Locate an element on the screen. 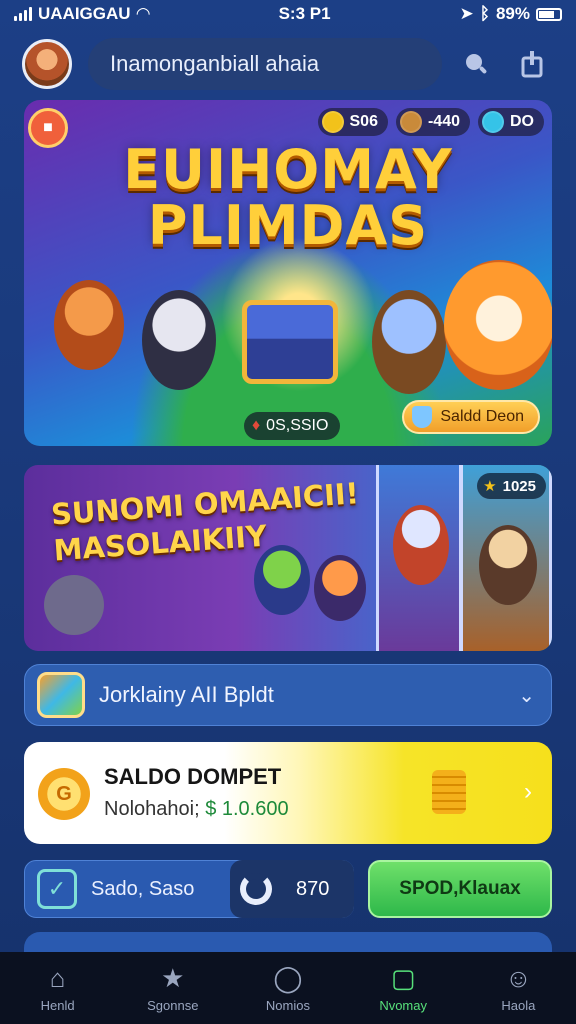 This screenshot has height=1024, width=576. cat-character-icon is located at coordinates (179, 340).